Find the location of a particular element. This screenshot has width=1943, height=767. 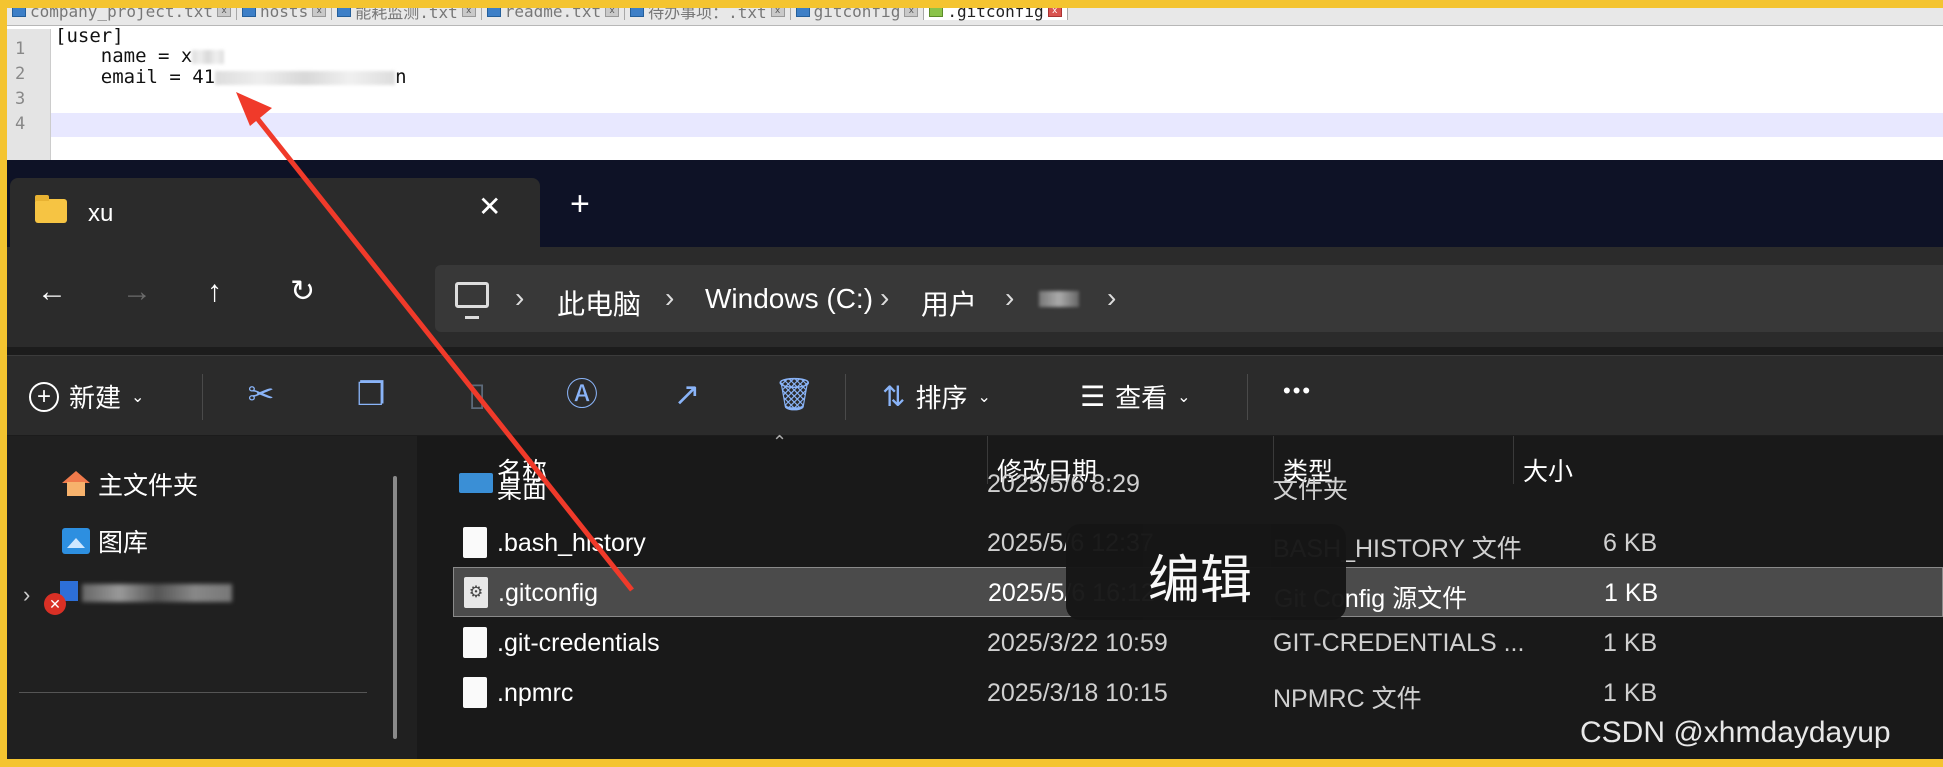

chevron-up-icon: ⌃ is located at coordinates (780, 442).